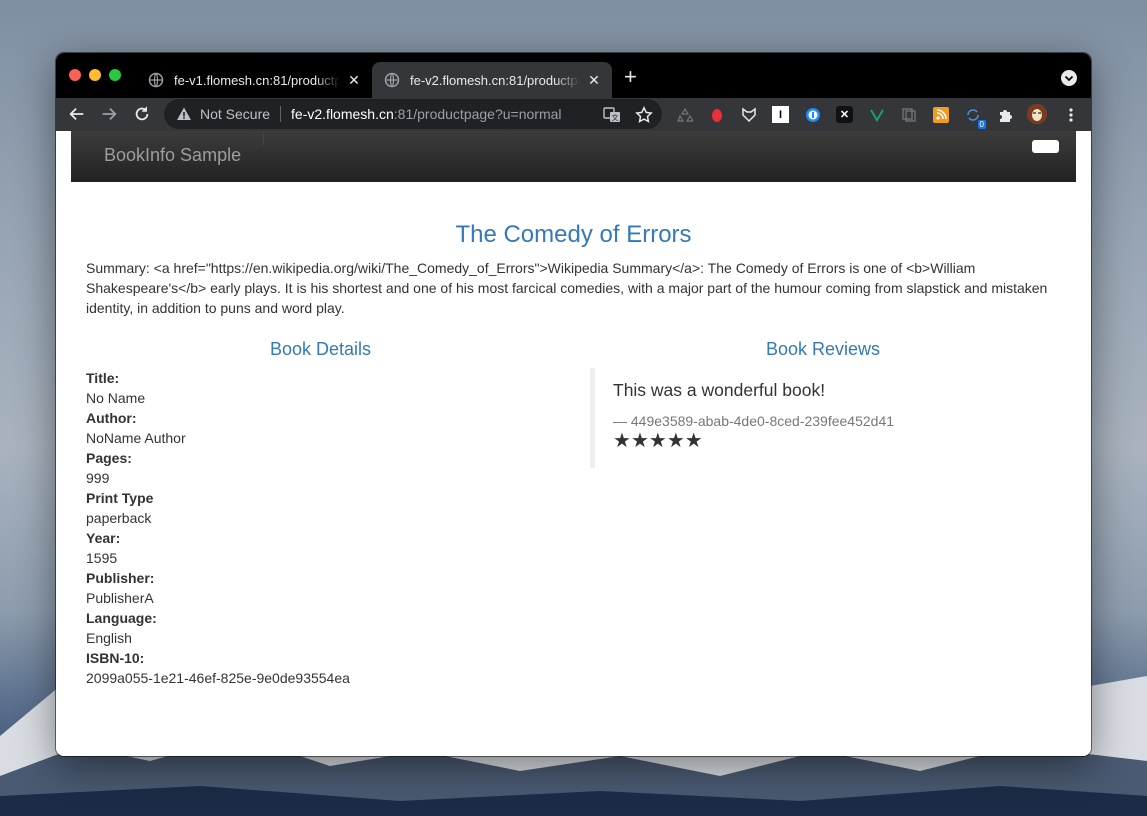  I want to click on detail-label: Pages:, so click(109, 458).